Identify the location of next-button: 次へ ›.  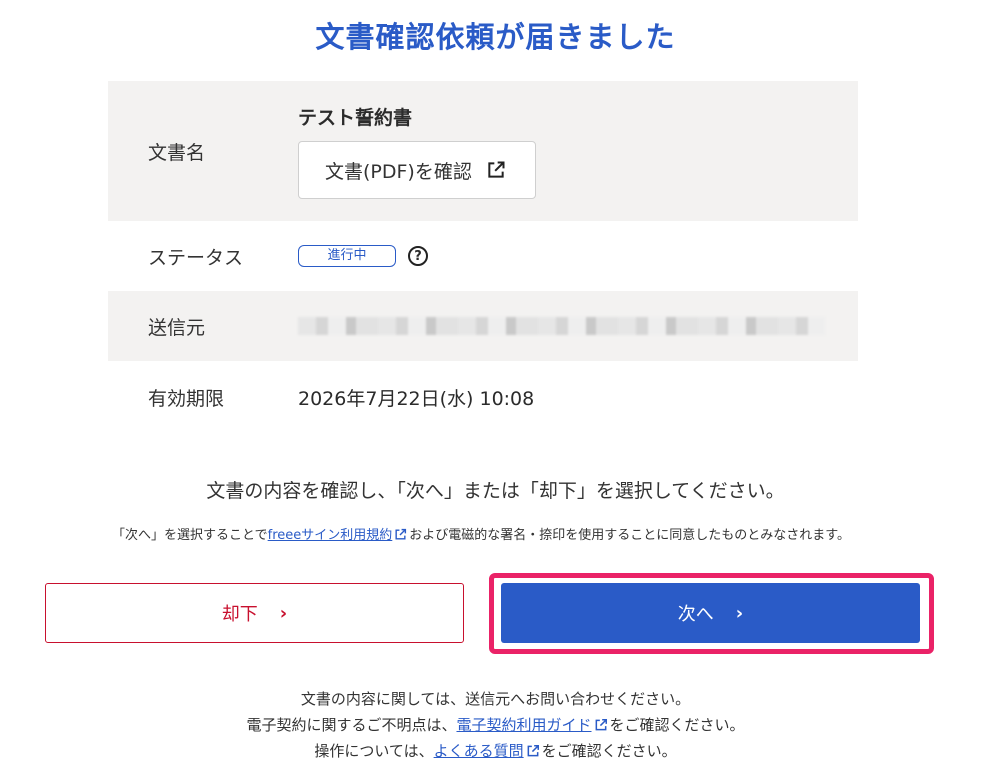
(710, 613).